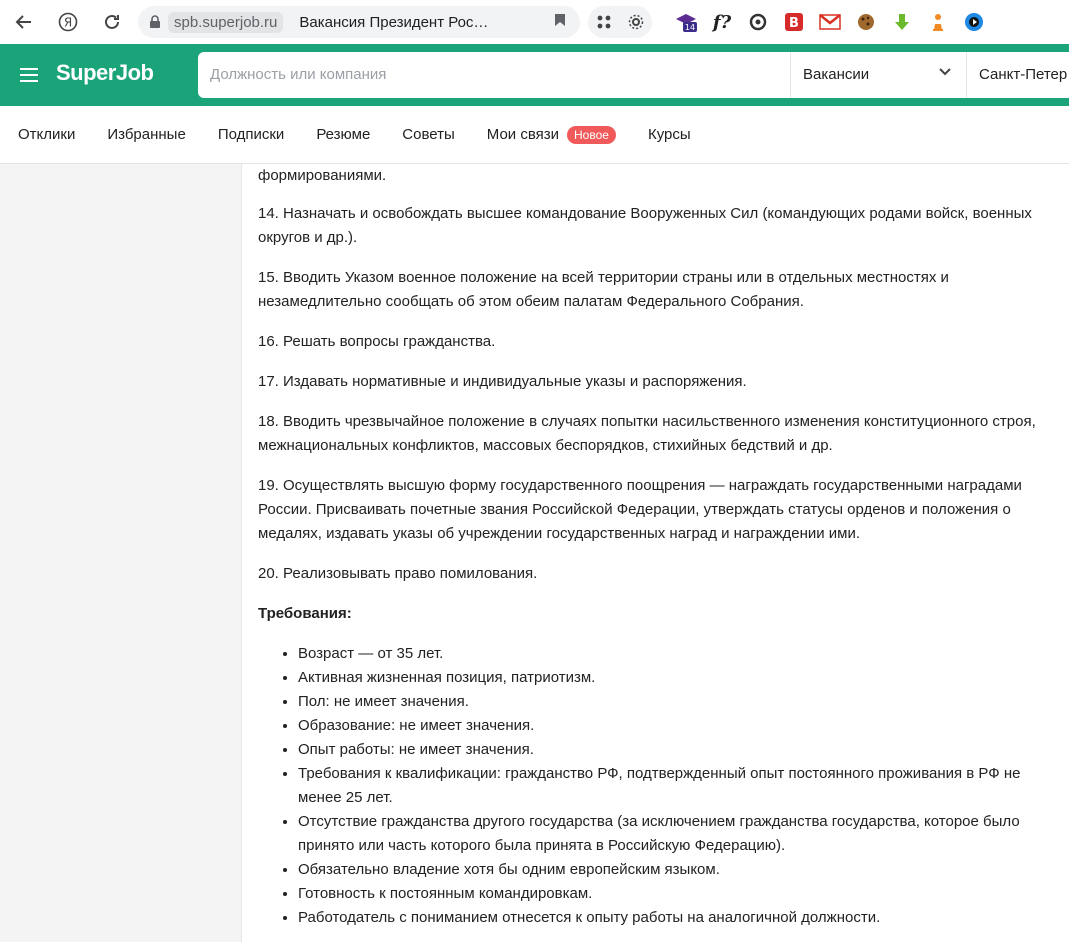 Image resolution: width=1069 pixels, height=942 pixels. I want to click on list-item: Опыт работы: не имеет значения., so click(673, 750).